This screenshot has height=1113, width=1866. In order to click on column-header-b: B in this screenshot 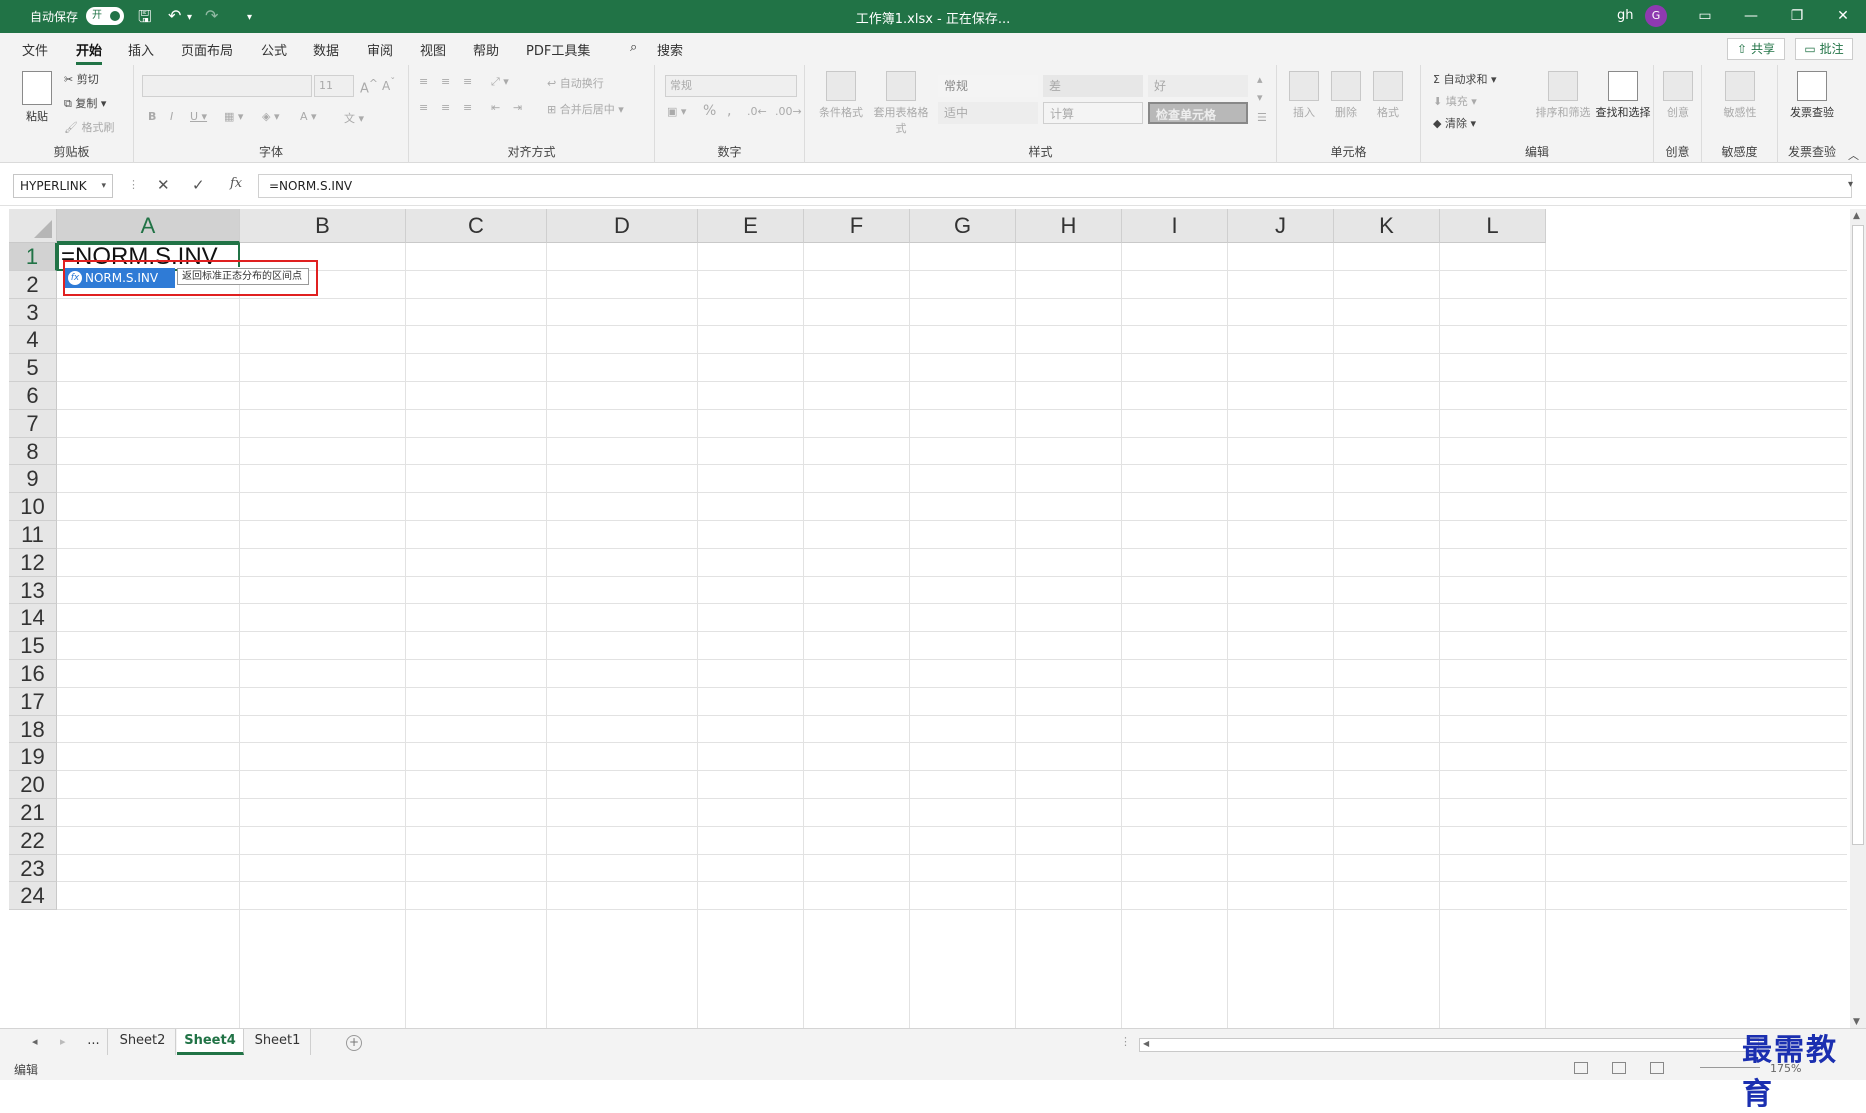, I will do `click(323, 226)`.